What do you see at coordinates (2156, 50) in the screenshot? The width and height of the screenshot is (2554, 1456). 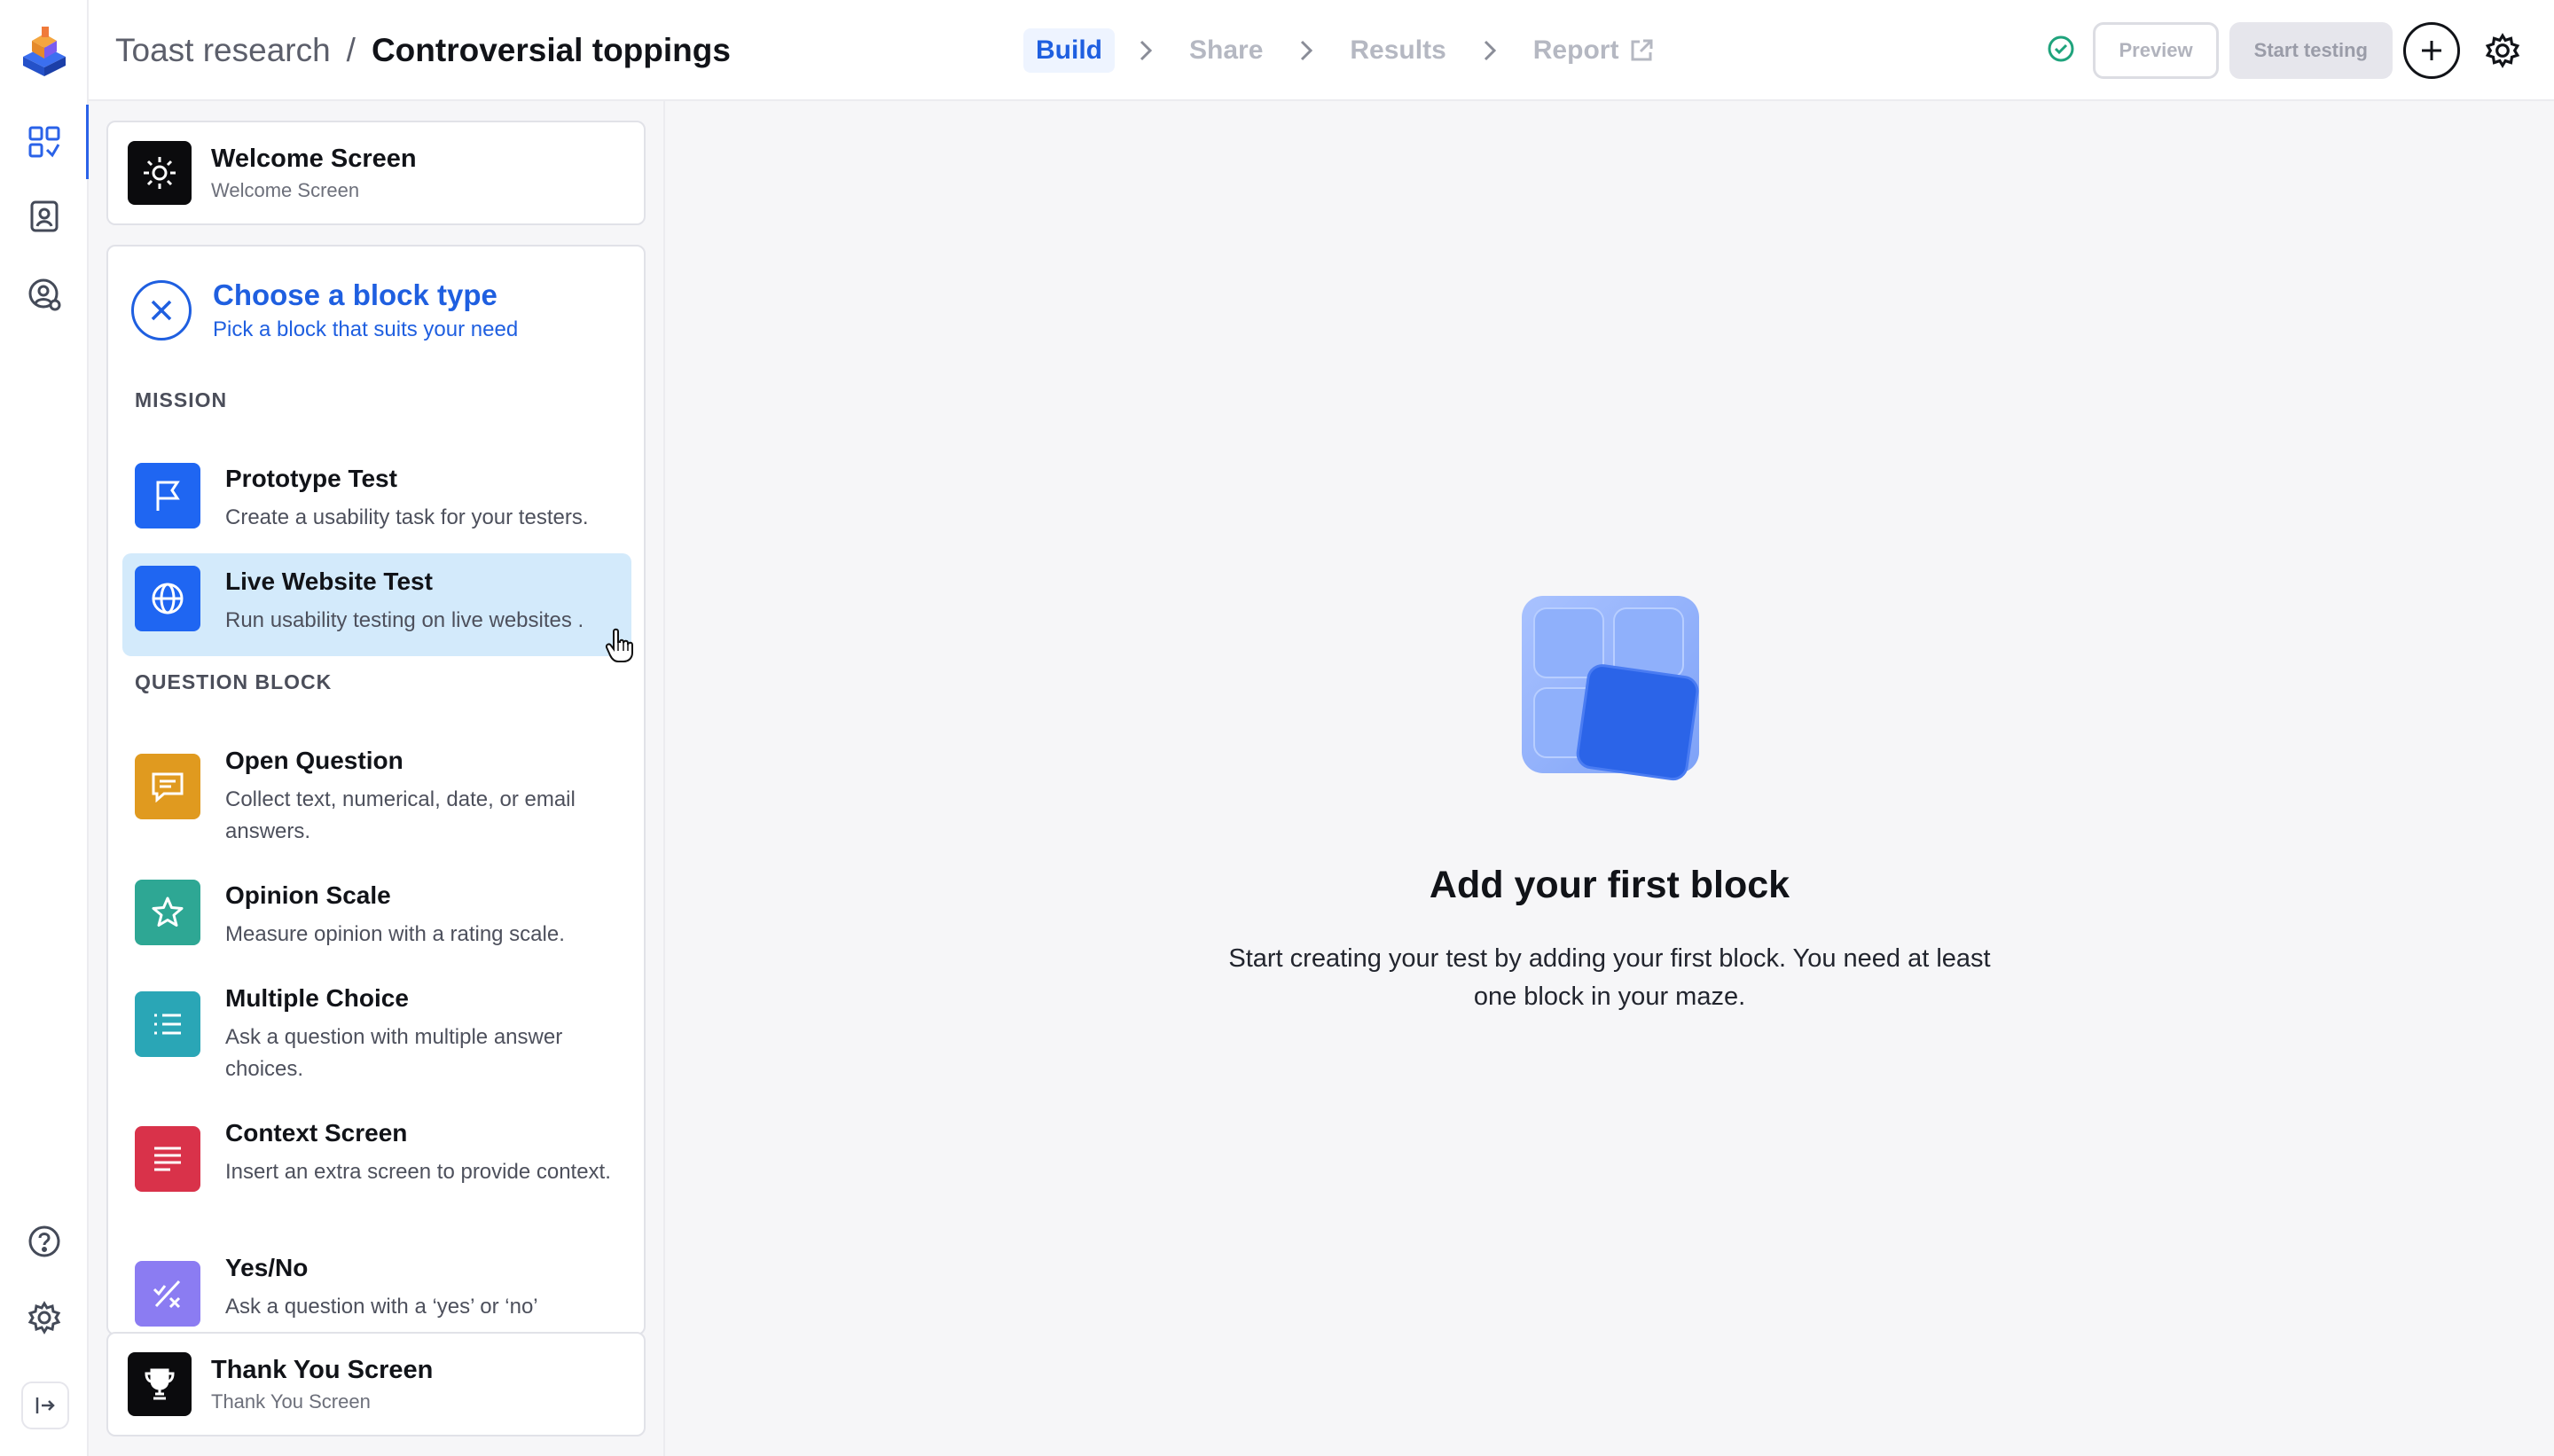 I see `preview-button: Preview` at bounding box center [2156, 50].